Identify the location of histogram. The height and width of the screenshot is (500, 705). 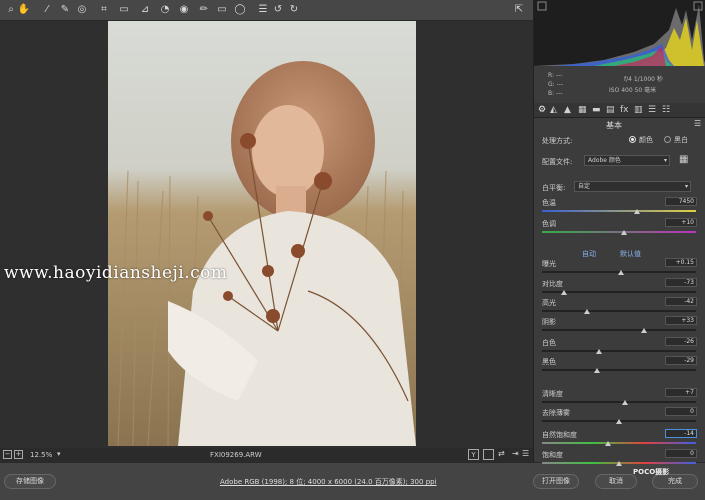
(619, 33).